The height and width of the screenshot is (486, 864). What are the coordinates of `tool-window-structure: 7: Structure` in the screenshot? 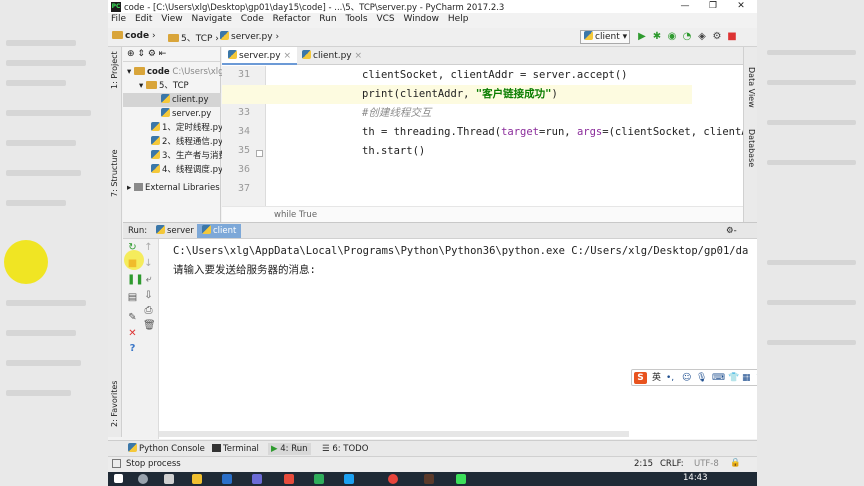 It's located at (114, 173).